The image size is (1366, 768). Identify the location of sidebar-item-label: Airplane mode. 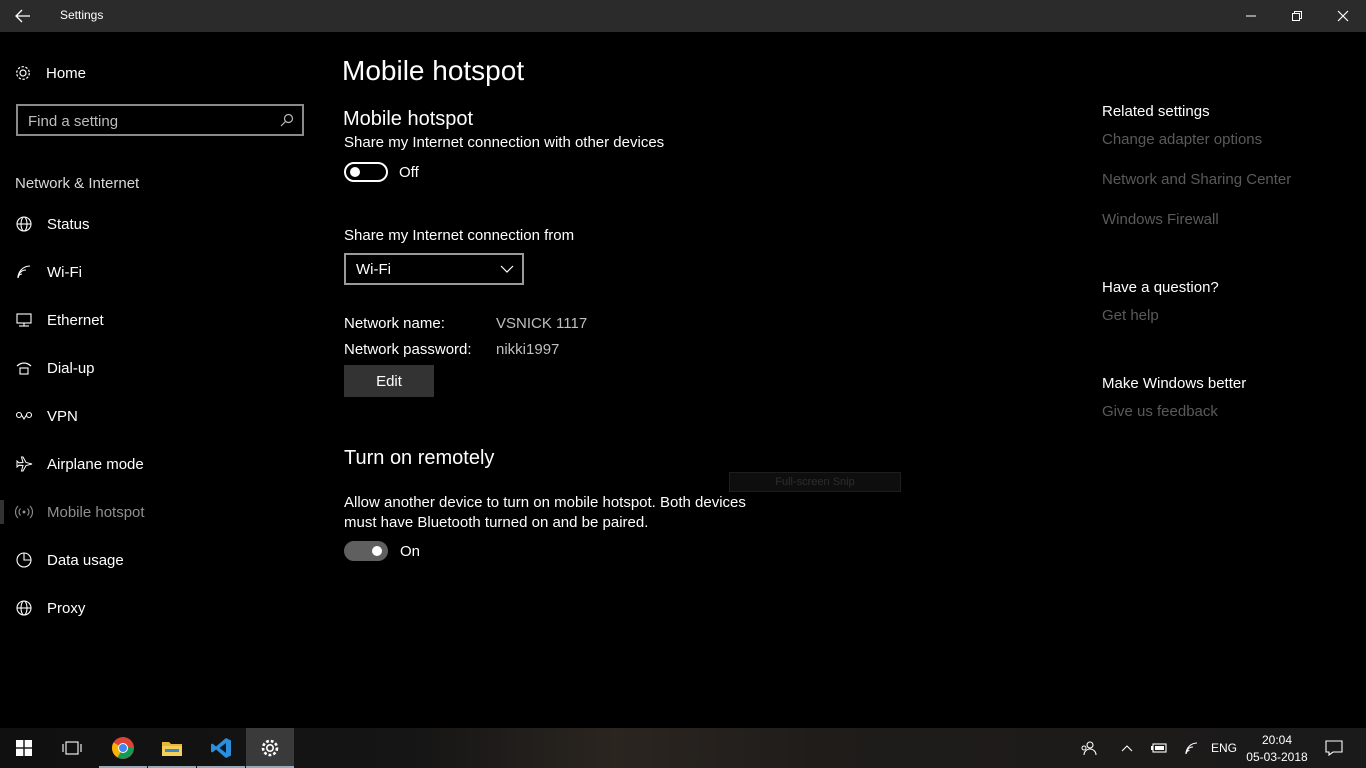
(95, 464).